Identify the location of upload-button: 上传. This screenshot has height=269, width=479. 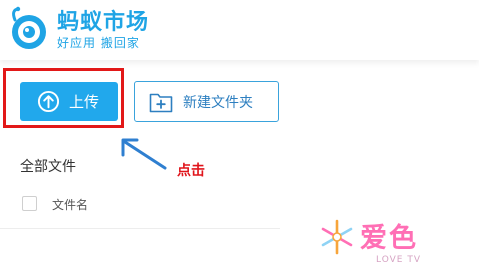
(69, 101).